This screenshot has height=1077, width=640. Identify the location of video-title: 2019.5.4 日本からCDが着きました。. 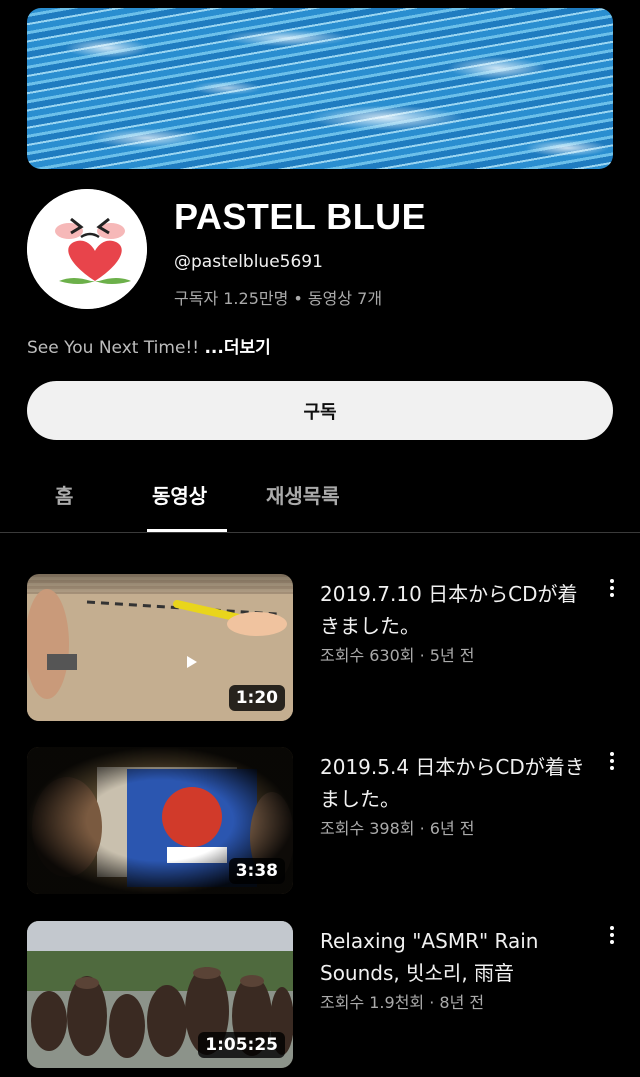
(455, 783).